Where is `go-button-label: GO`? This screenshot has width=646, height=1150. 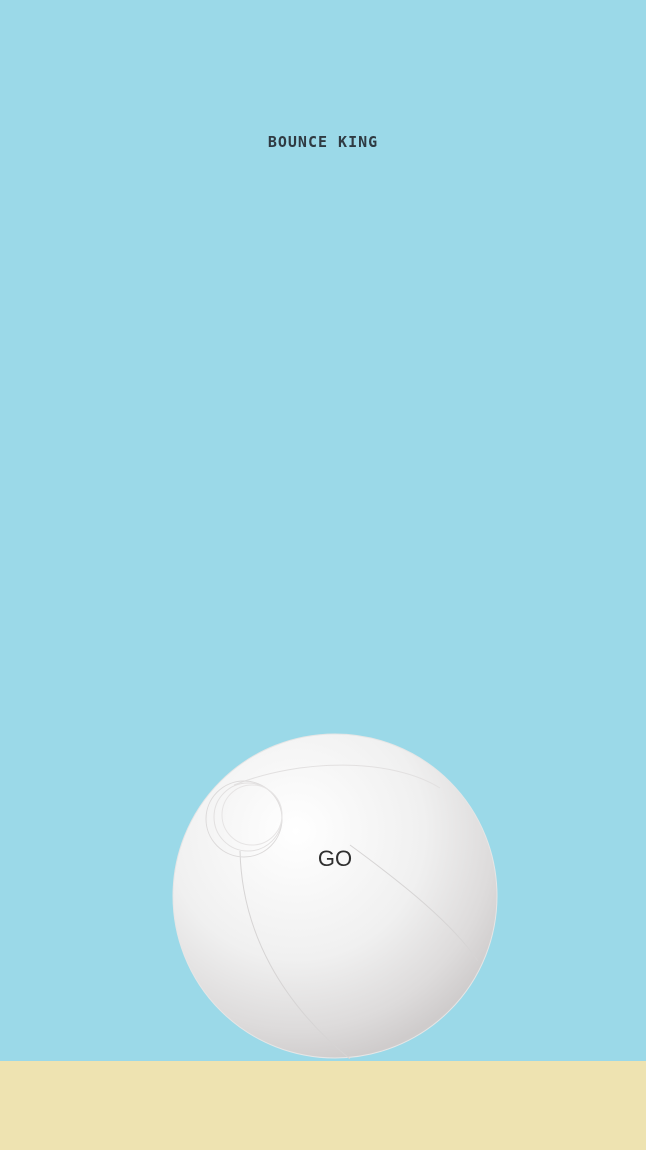
go-button-label: GO is located at coordinates (335, 859).